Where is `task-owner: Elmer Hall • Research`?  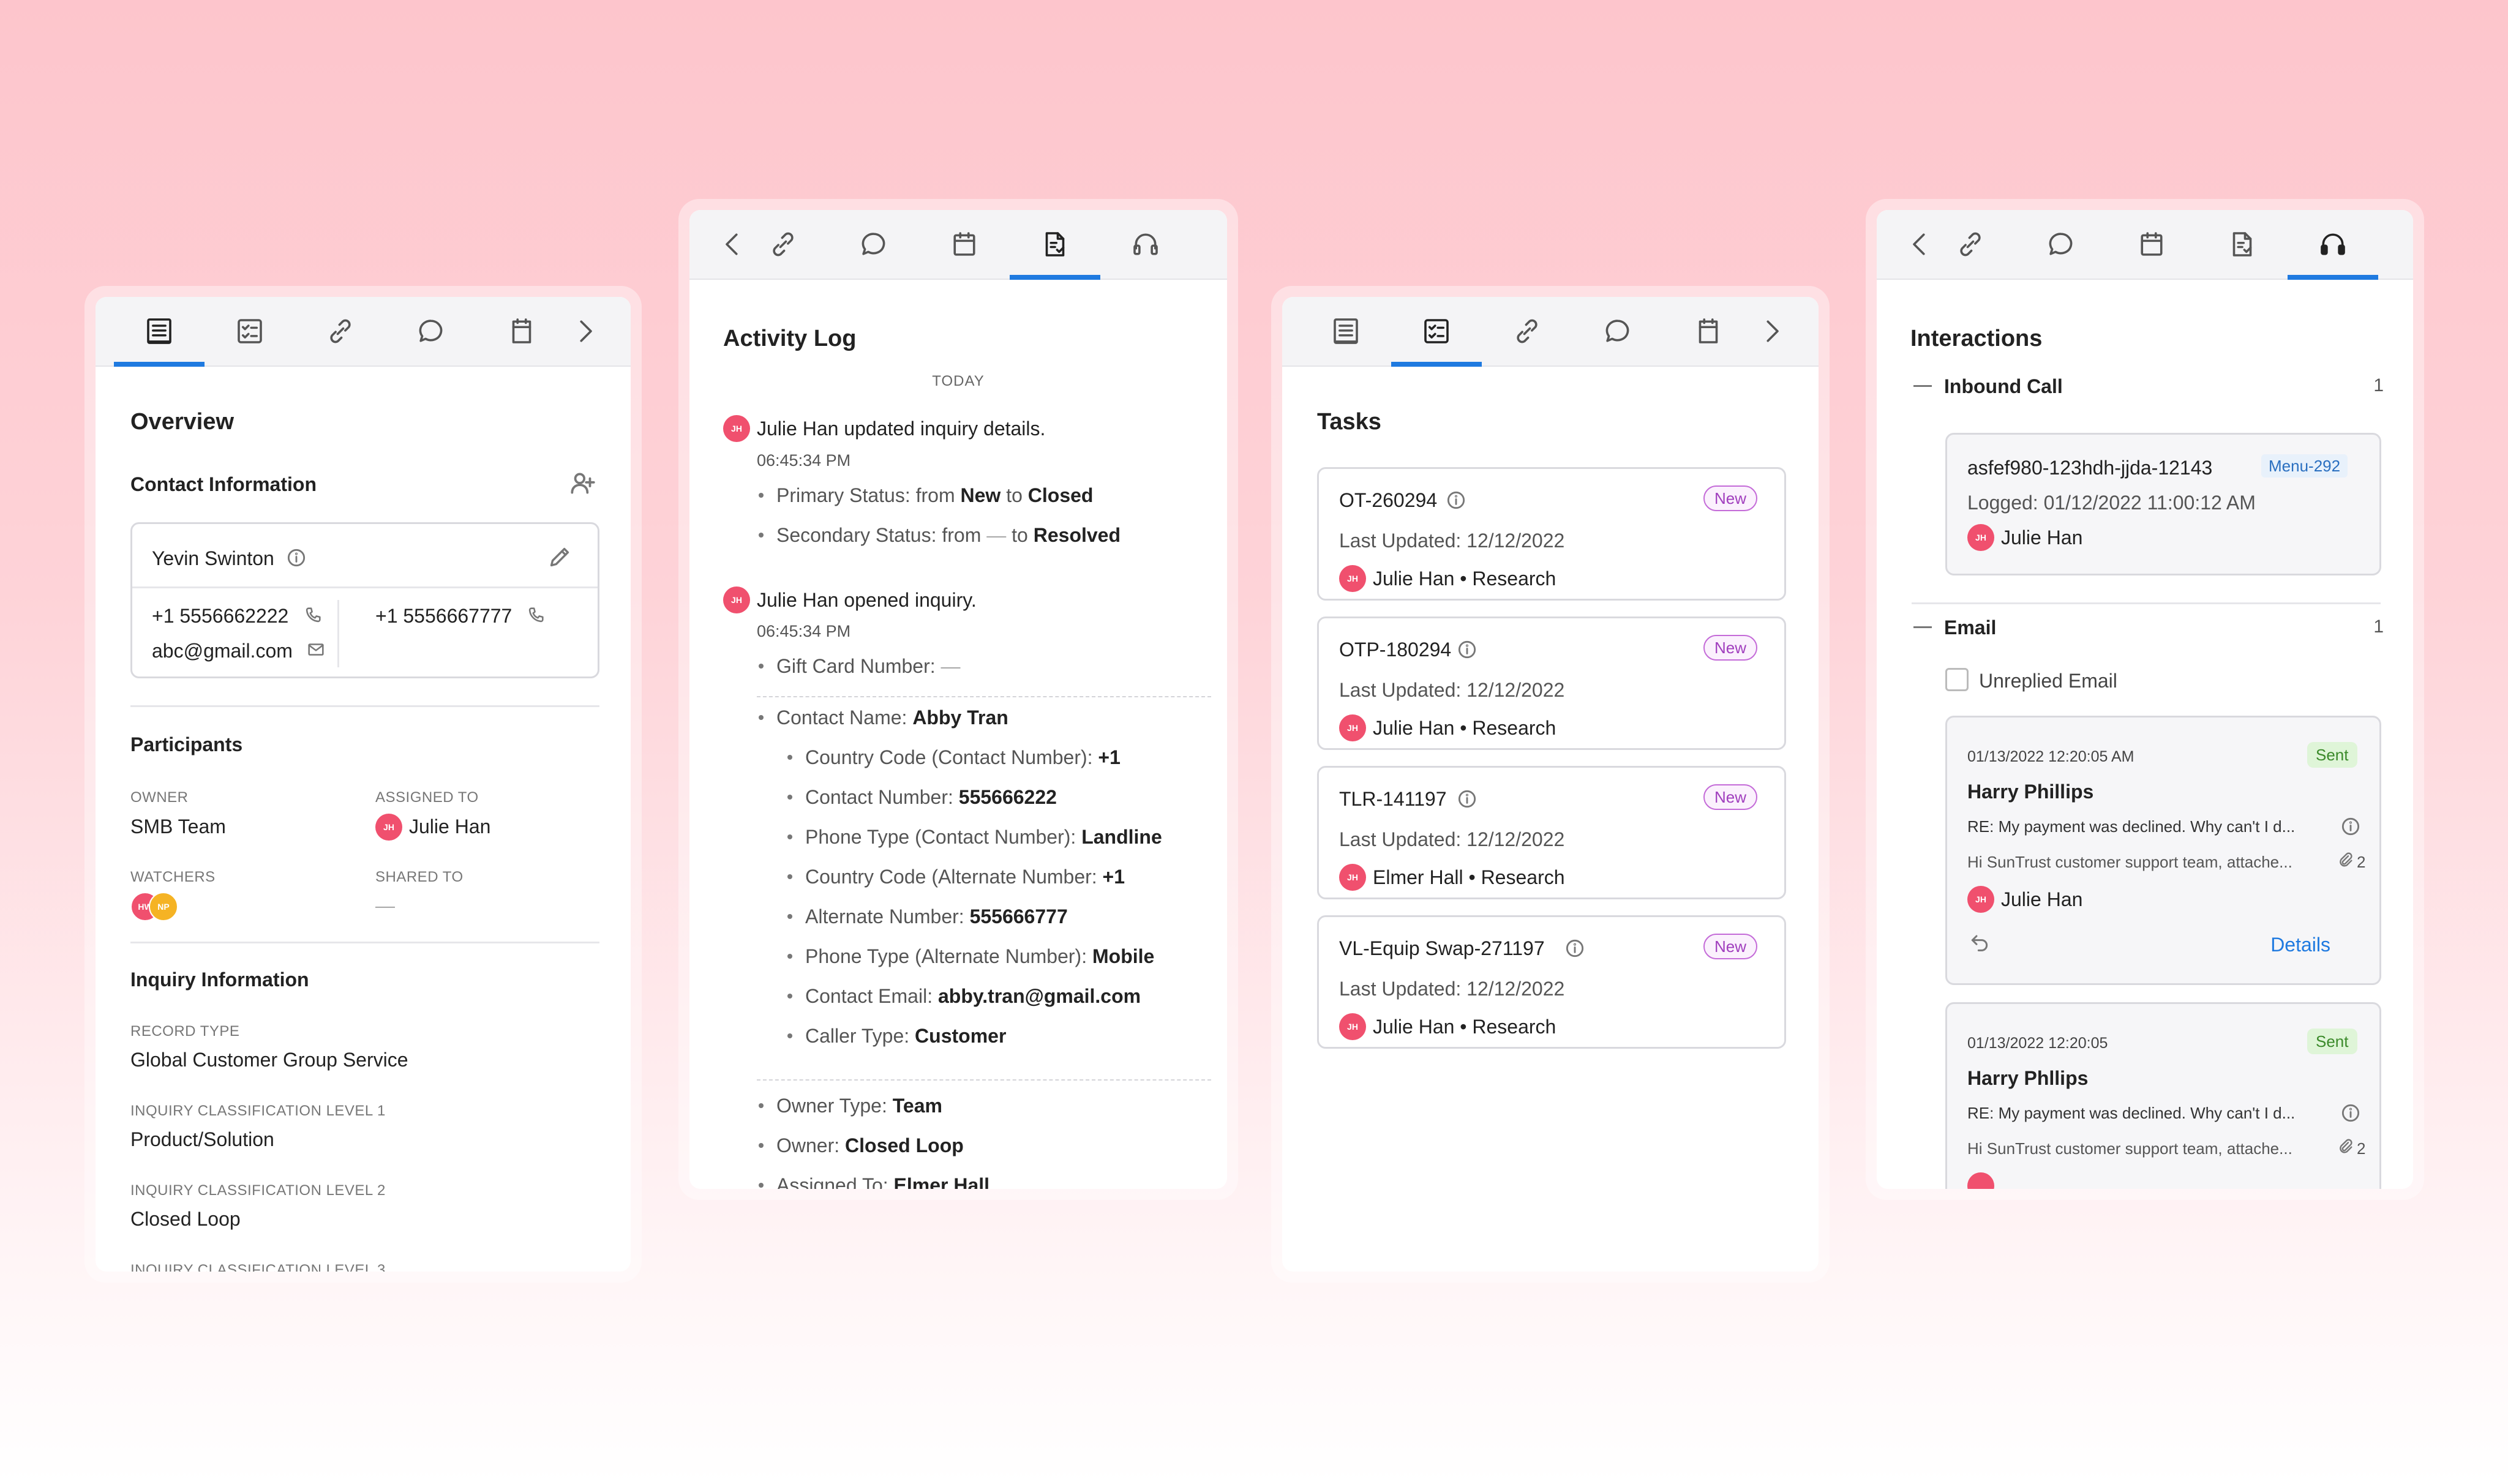 task-owner: Elmer Hall • Research is located at coordinates (1469, 877).